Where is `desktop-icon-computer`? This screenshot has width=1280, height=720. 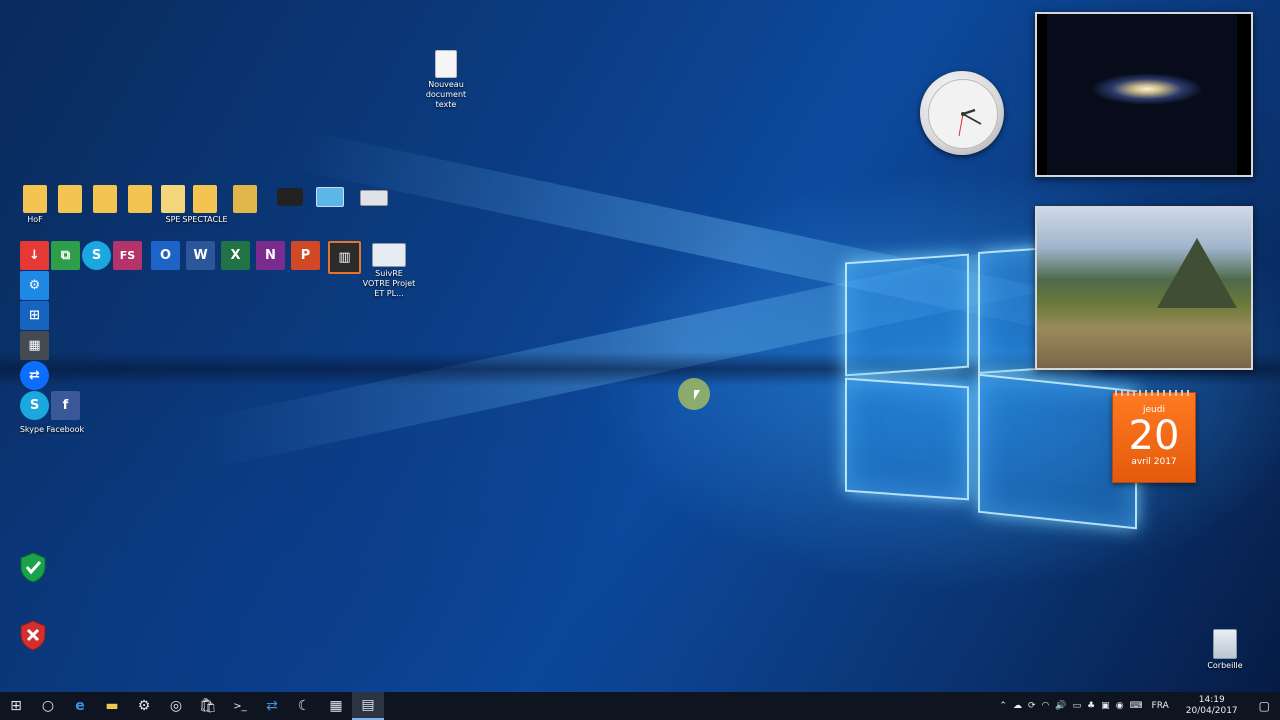 desktop-icon-computer is located at coordinates (330, 197).